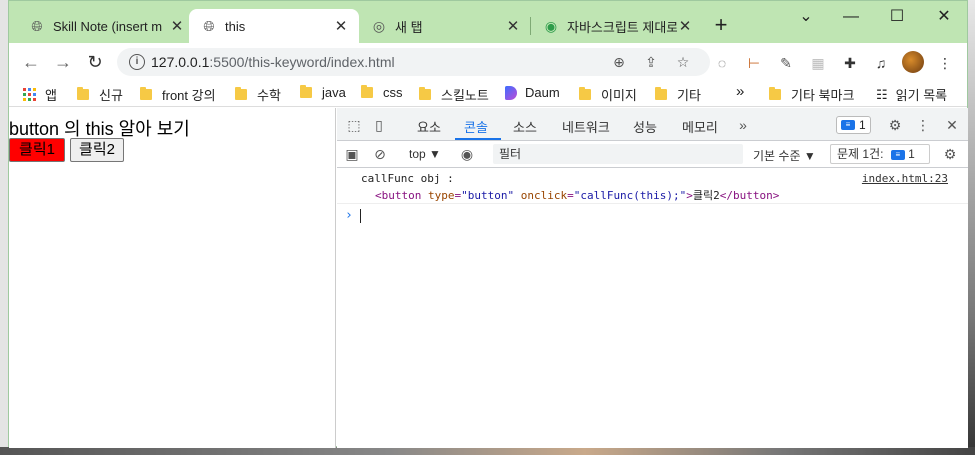  I want to click on context-selector: top ▼, so click(425, 154).